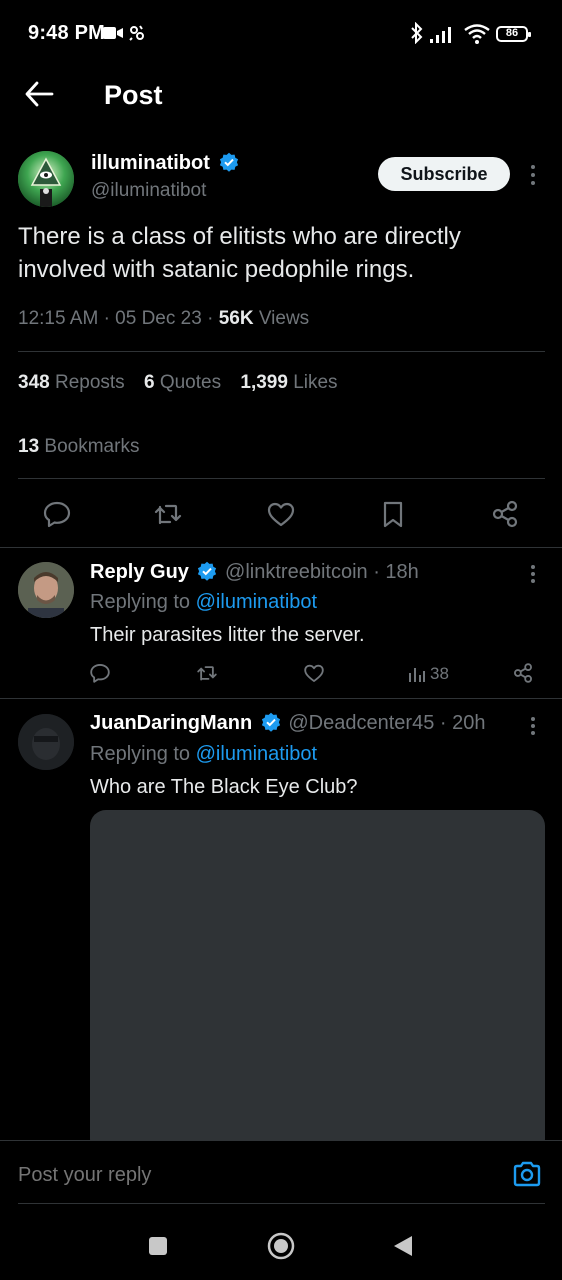 This screenshot has height=1280, width=562. I want to click on bookmarks-stat: 13 Bookmarks, so click(78, 447).